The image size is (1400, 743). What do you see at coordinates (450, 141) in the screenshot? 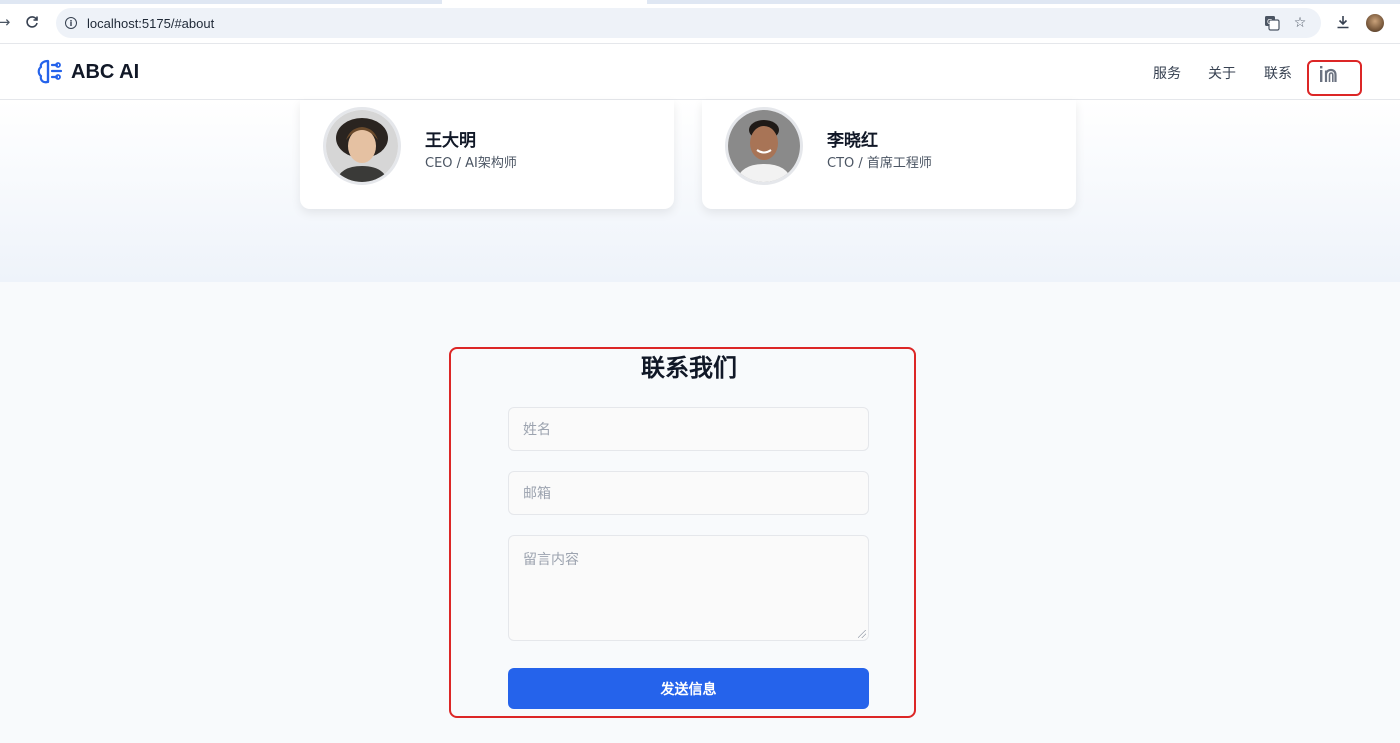
I see `member-name: 王大明` at bounding box center [450, 141].